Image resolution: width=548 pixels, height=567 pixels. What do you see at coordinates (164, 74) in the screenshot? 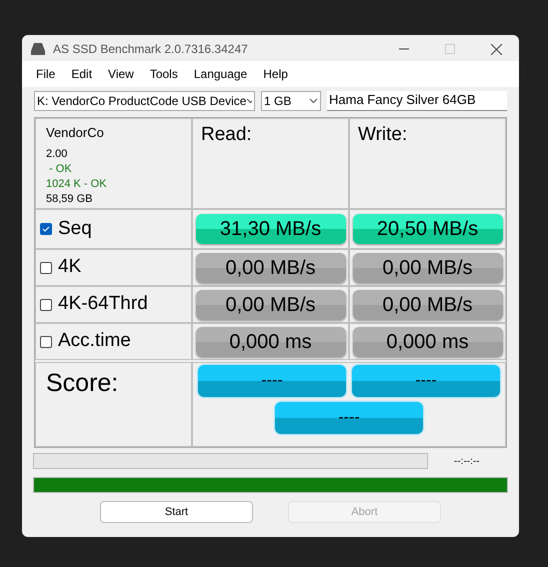
I see `menu-item: Tools` at bounding box center [164, 74].